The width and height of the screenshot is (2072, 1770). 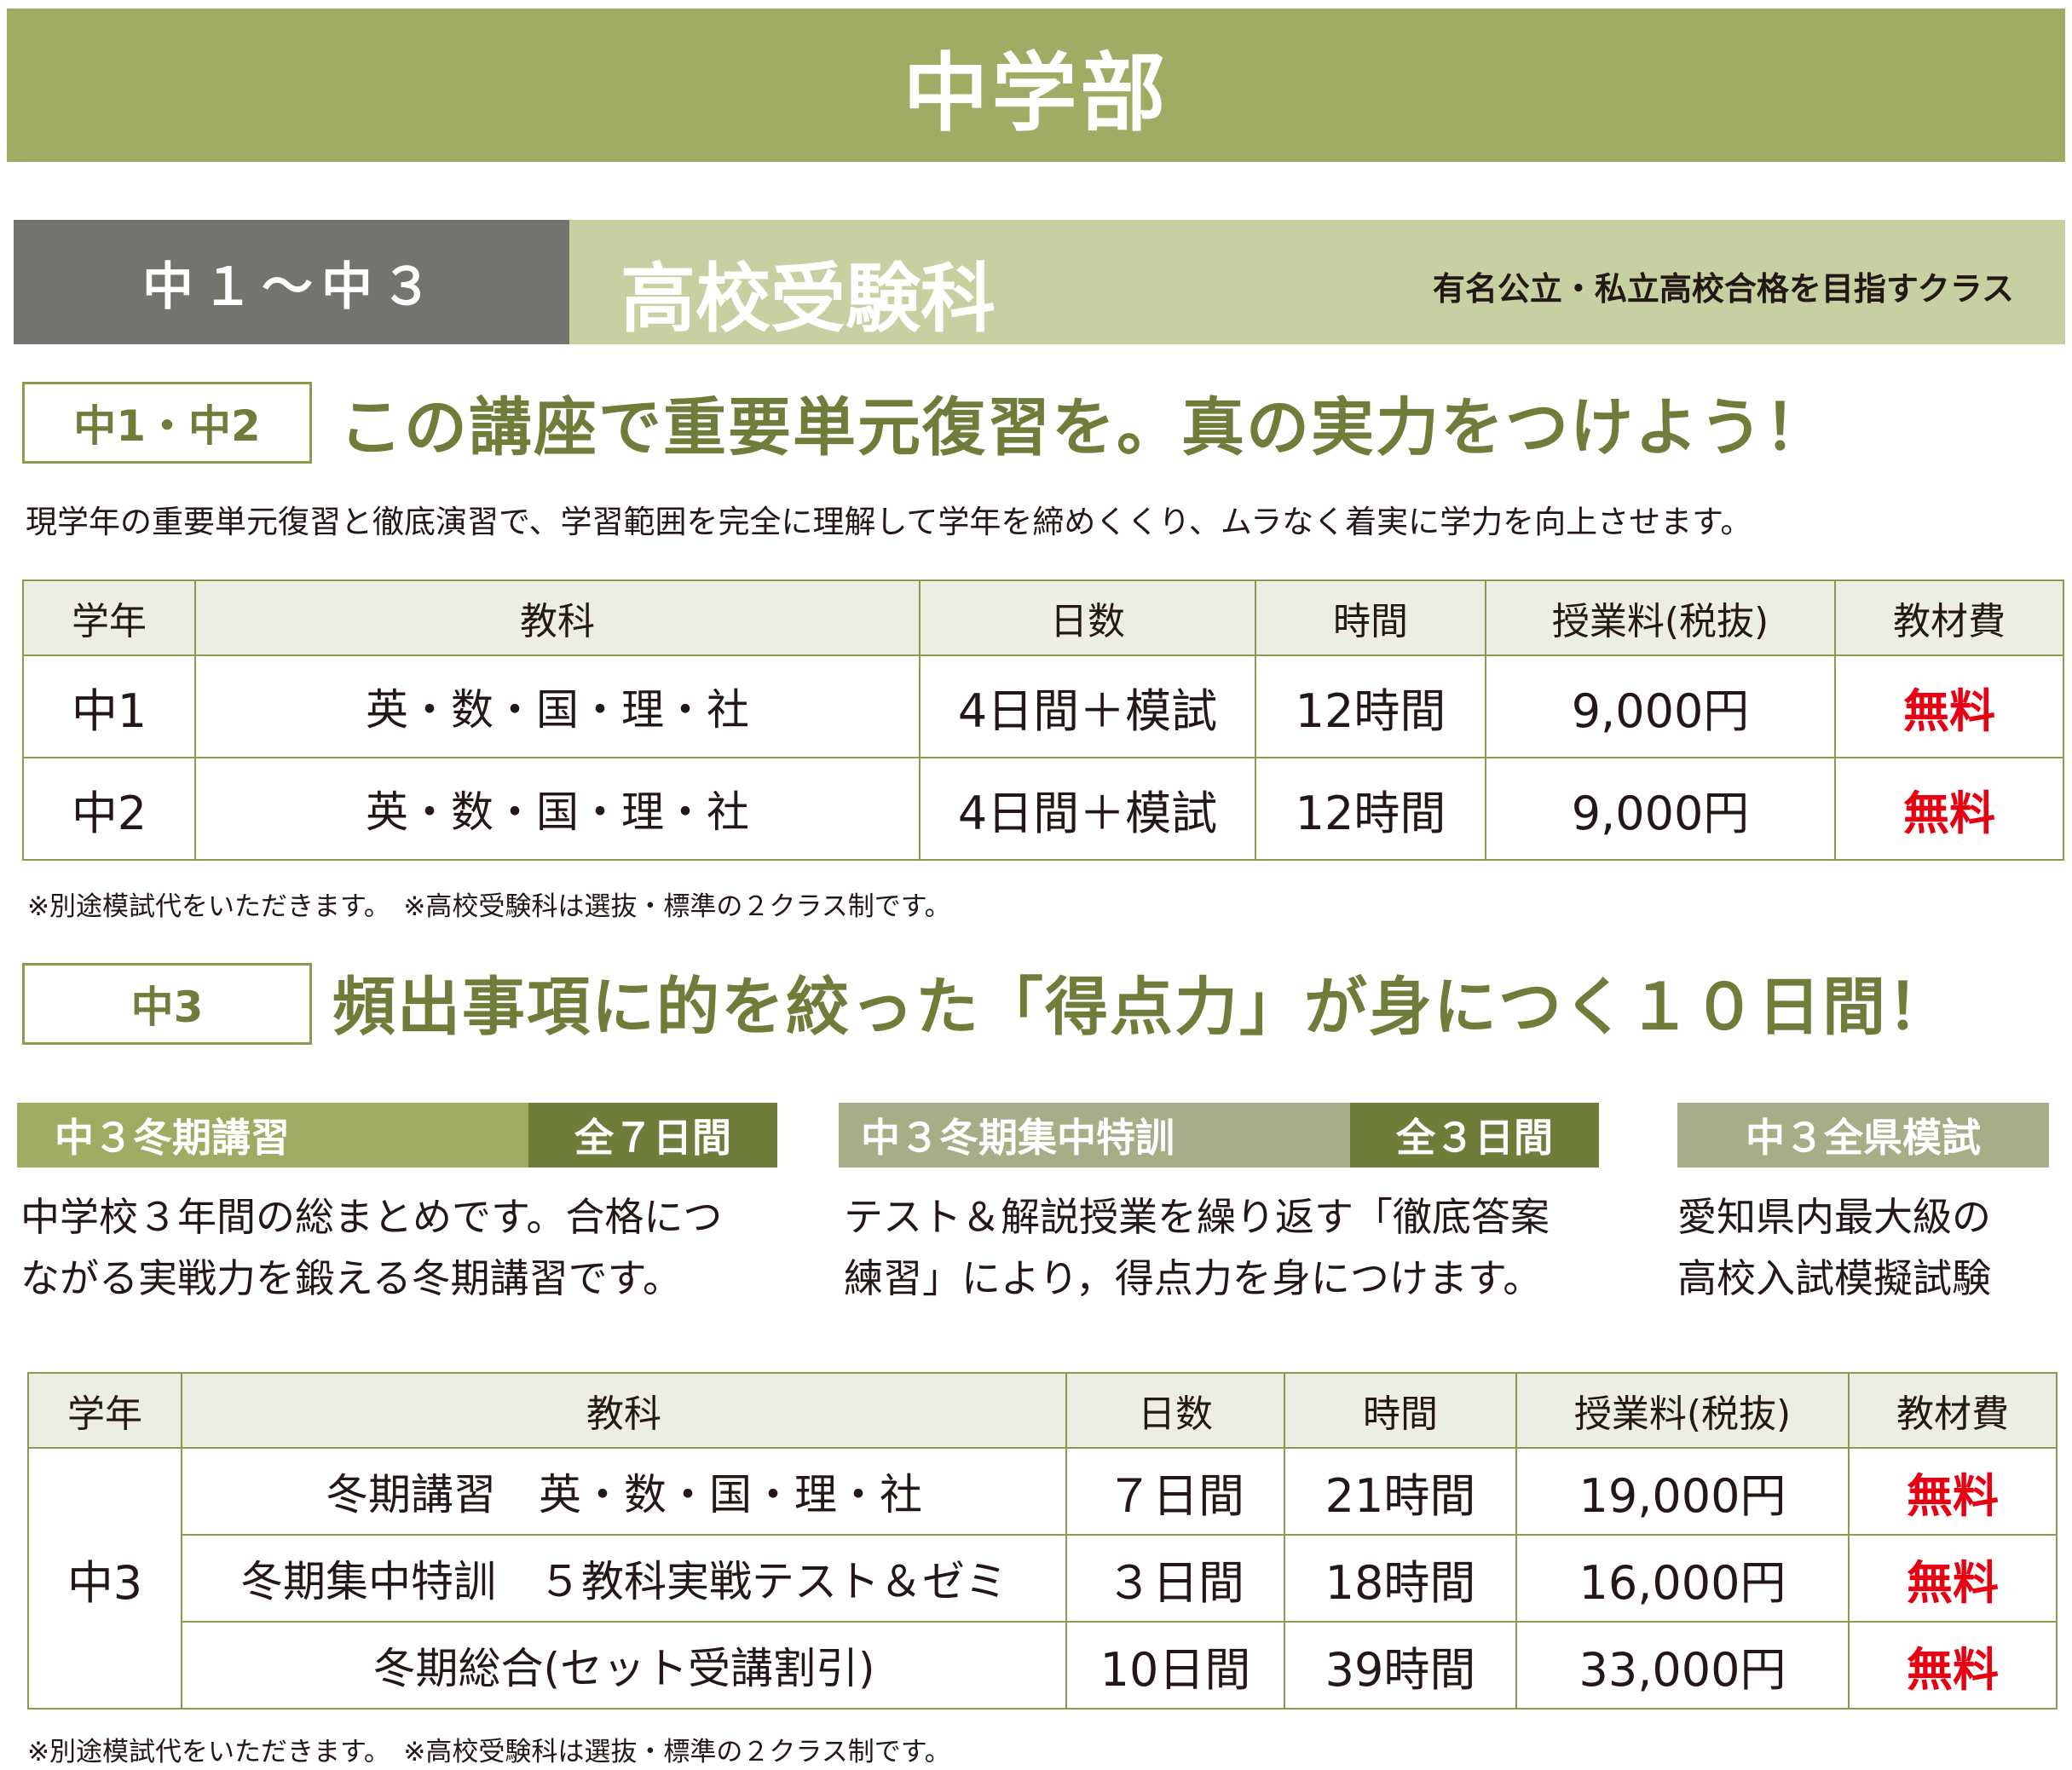 I want to click on part2-headline: 頻出事項に的を絞った「得点力」が身につく１０日間！, so click(x=1142, y=1007).